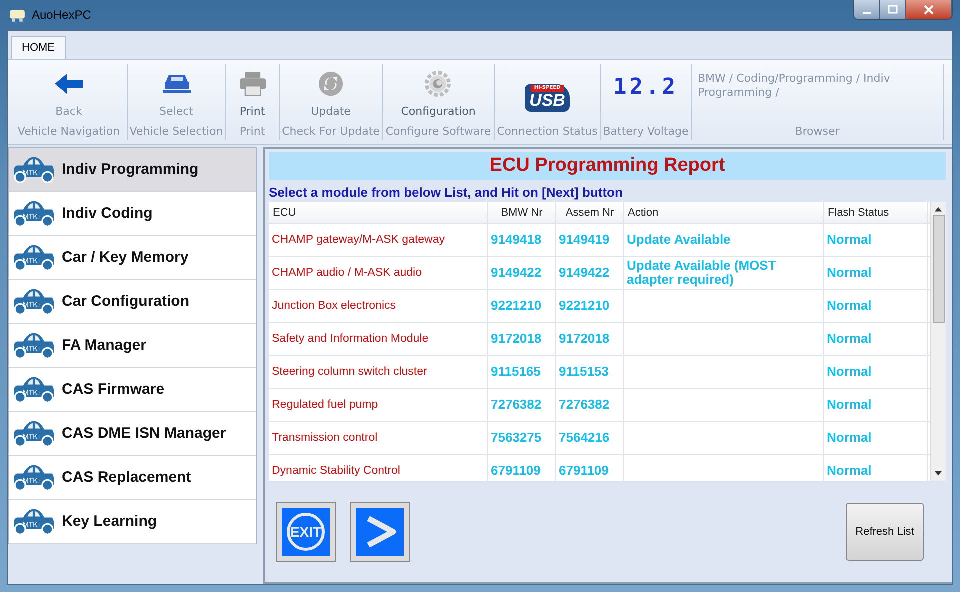 This screenshot has width=960, height=592. I want to click on refresh-list-button: Refresh List, so click(885, 532).